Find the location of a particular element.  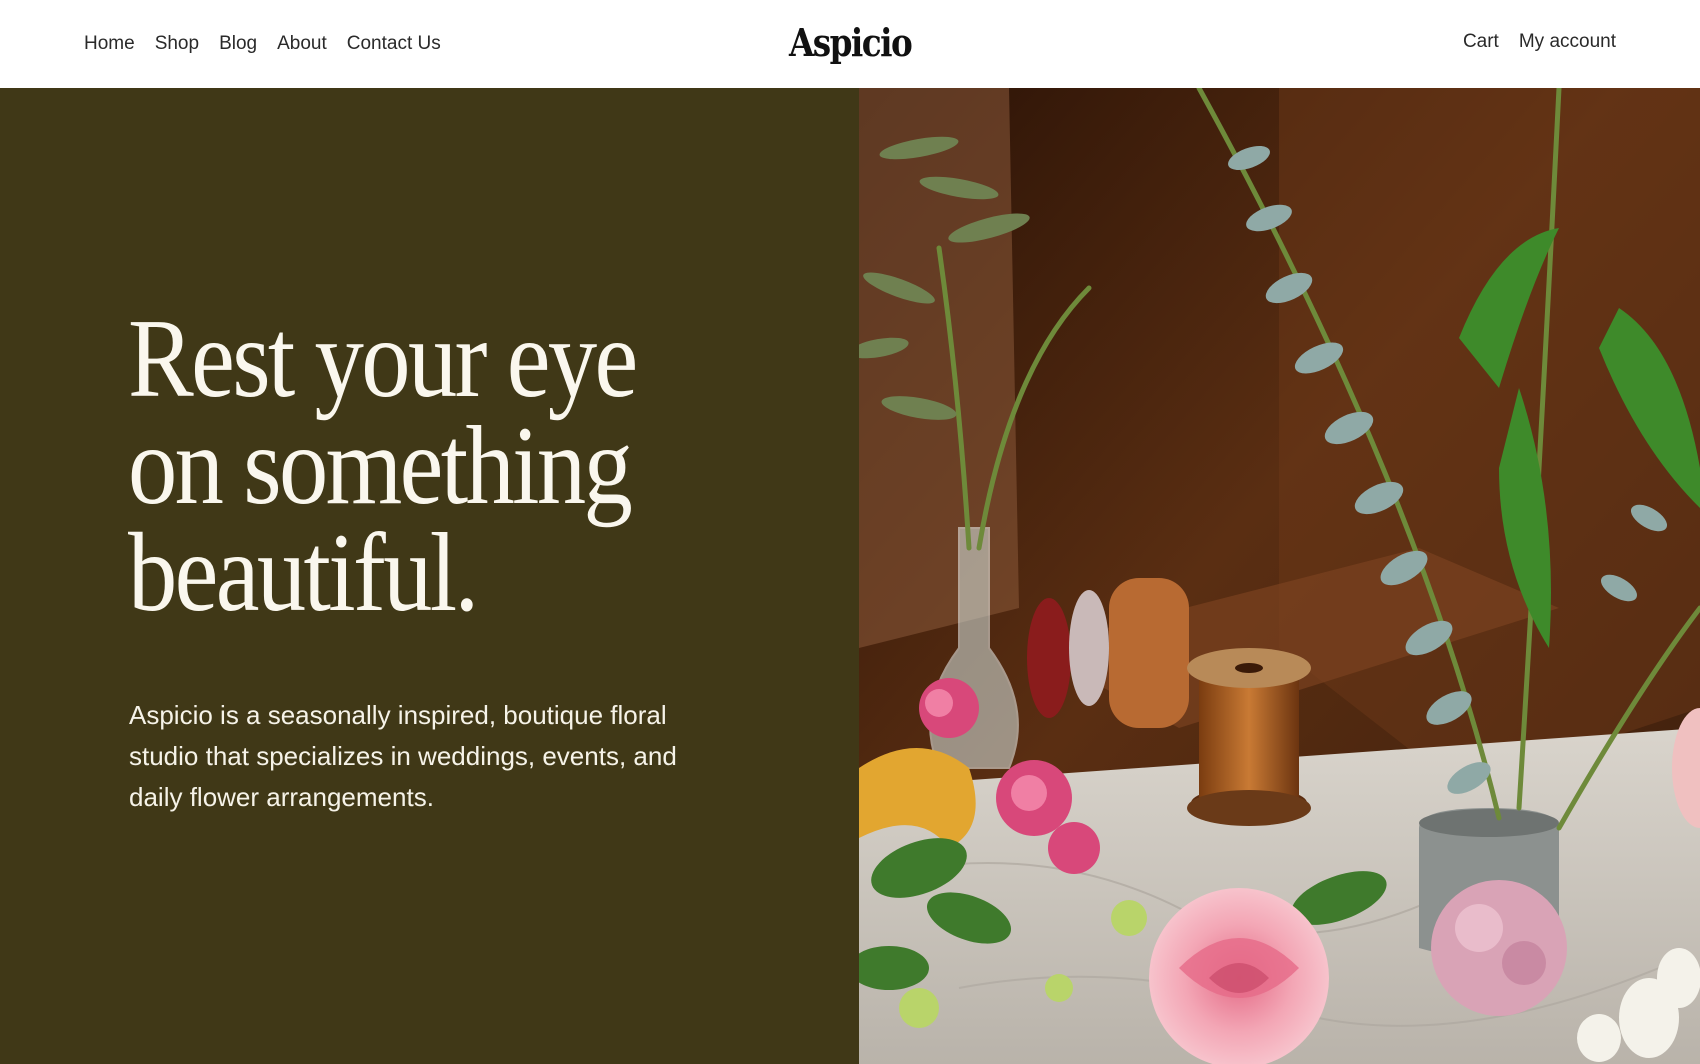

nav-link-cart: Cart is located at coordinates (1481, 42).